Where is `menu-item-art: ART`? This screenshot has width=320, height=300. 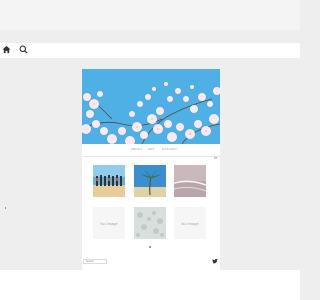
menu-item-art: ART is located at coordinates (151, 149).